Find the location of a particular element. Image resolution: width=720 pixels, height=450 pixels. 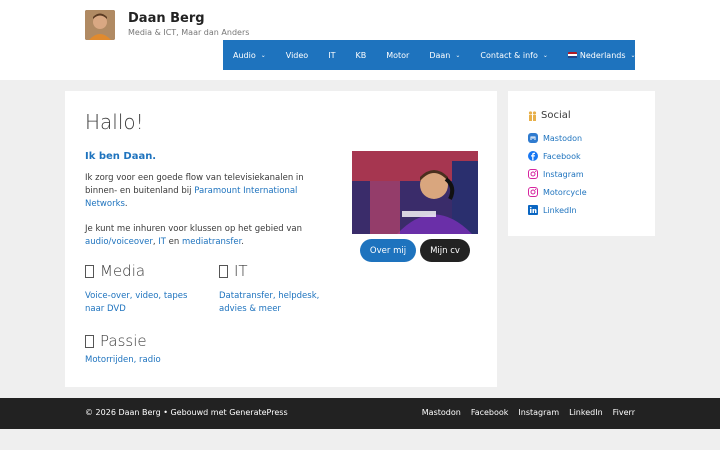

nav-item-label: KB is located at coordinates (361, 55).